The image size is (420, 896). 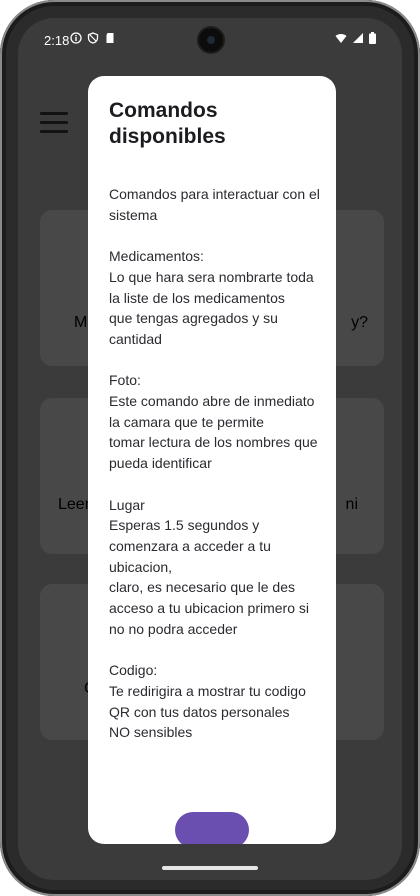 I want to click on card-label: Leer, so click(x=74, y=504).